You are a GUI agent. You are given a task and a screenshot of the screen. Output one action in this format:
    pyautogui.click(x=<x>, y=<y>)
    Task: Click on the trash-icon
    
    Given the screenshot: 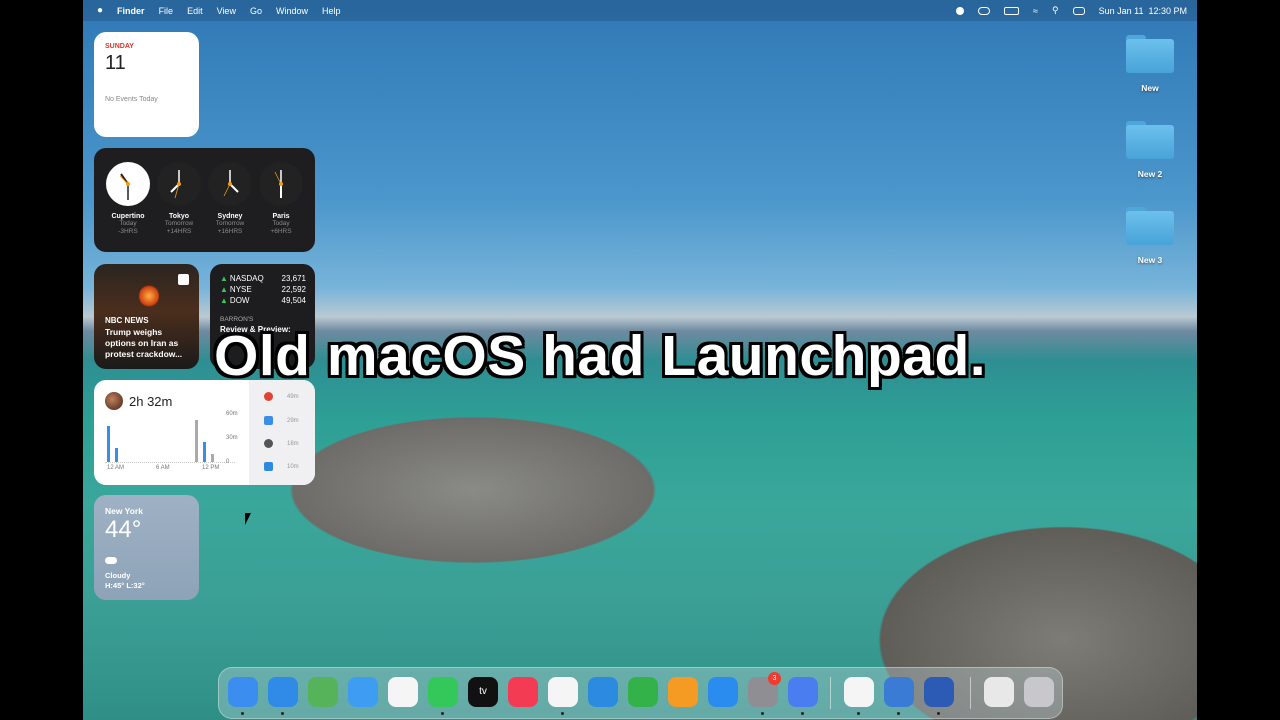 What is the action you would take?
    pyautogui.click(x=1039, y=692)
    